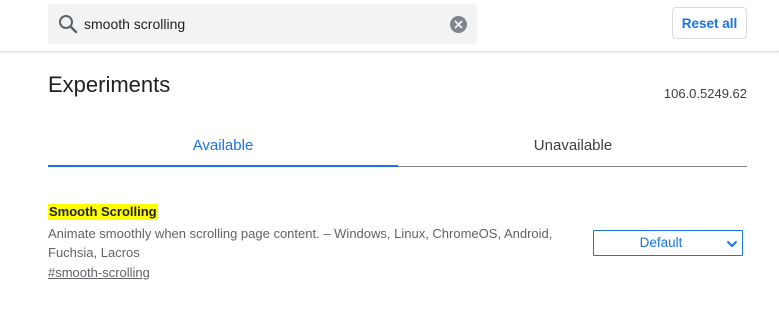  Describe the element at coordinates (134, 24) in the screenshot. I see `search-input: smooth scrolling` at that location.